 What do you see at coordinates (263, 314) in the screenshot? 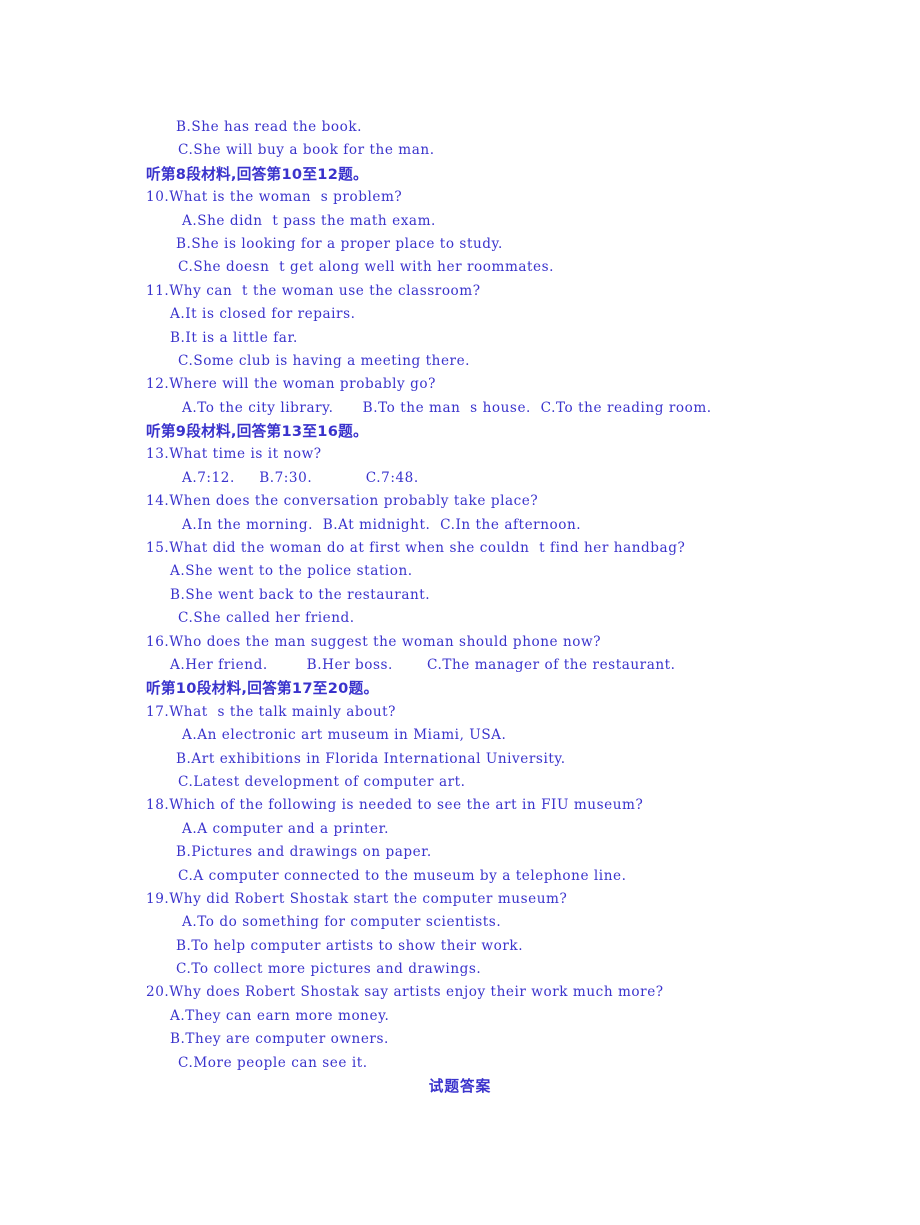
I see `question-line: A.It is closed for repairs.` at bounding box center [263, 314].